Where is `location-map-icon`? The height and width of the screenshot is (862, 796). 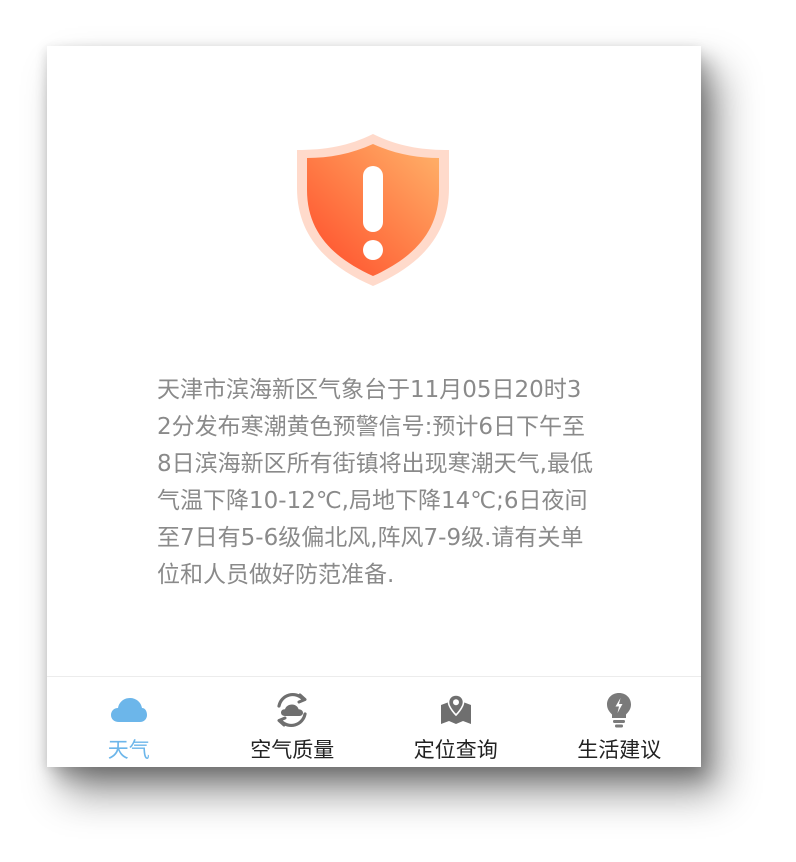 location-map-icon is located at coordinates (456, 710).